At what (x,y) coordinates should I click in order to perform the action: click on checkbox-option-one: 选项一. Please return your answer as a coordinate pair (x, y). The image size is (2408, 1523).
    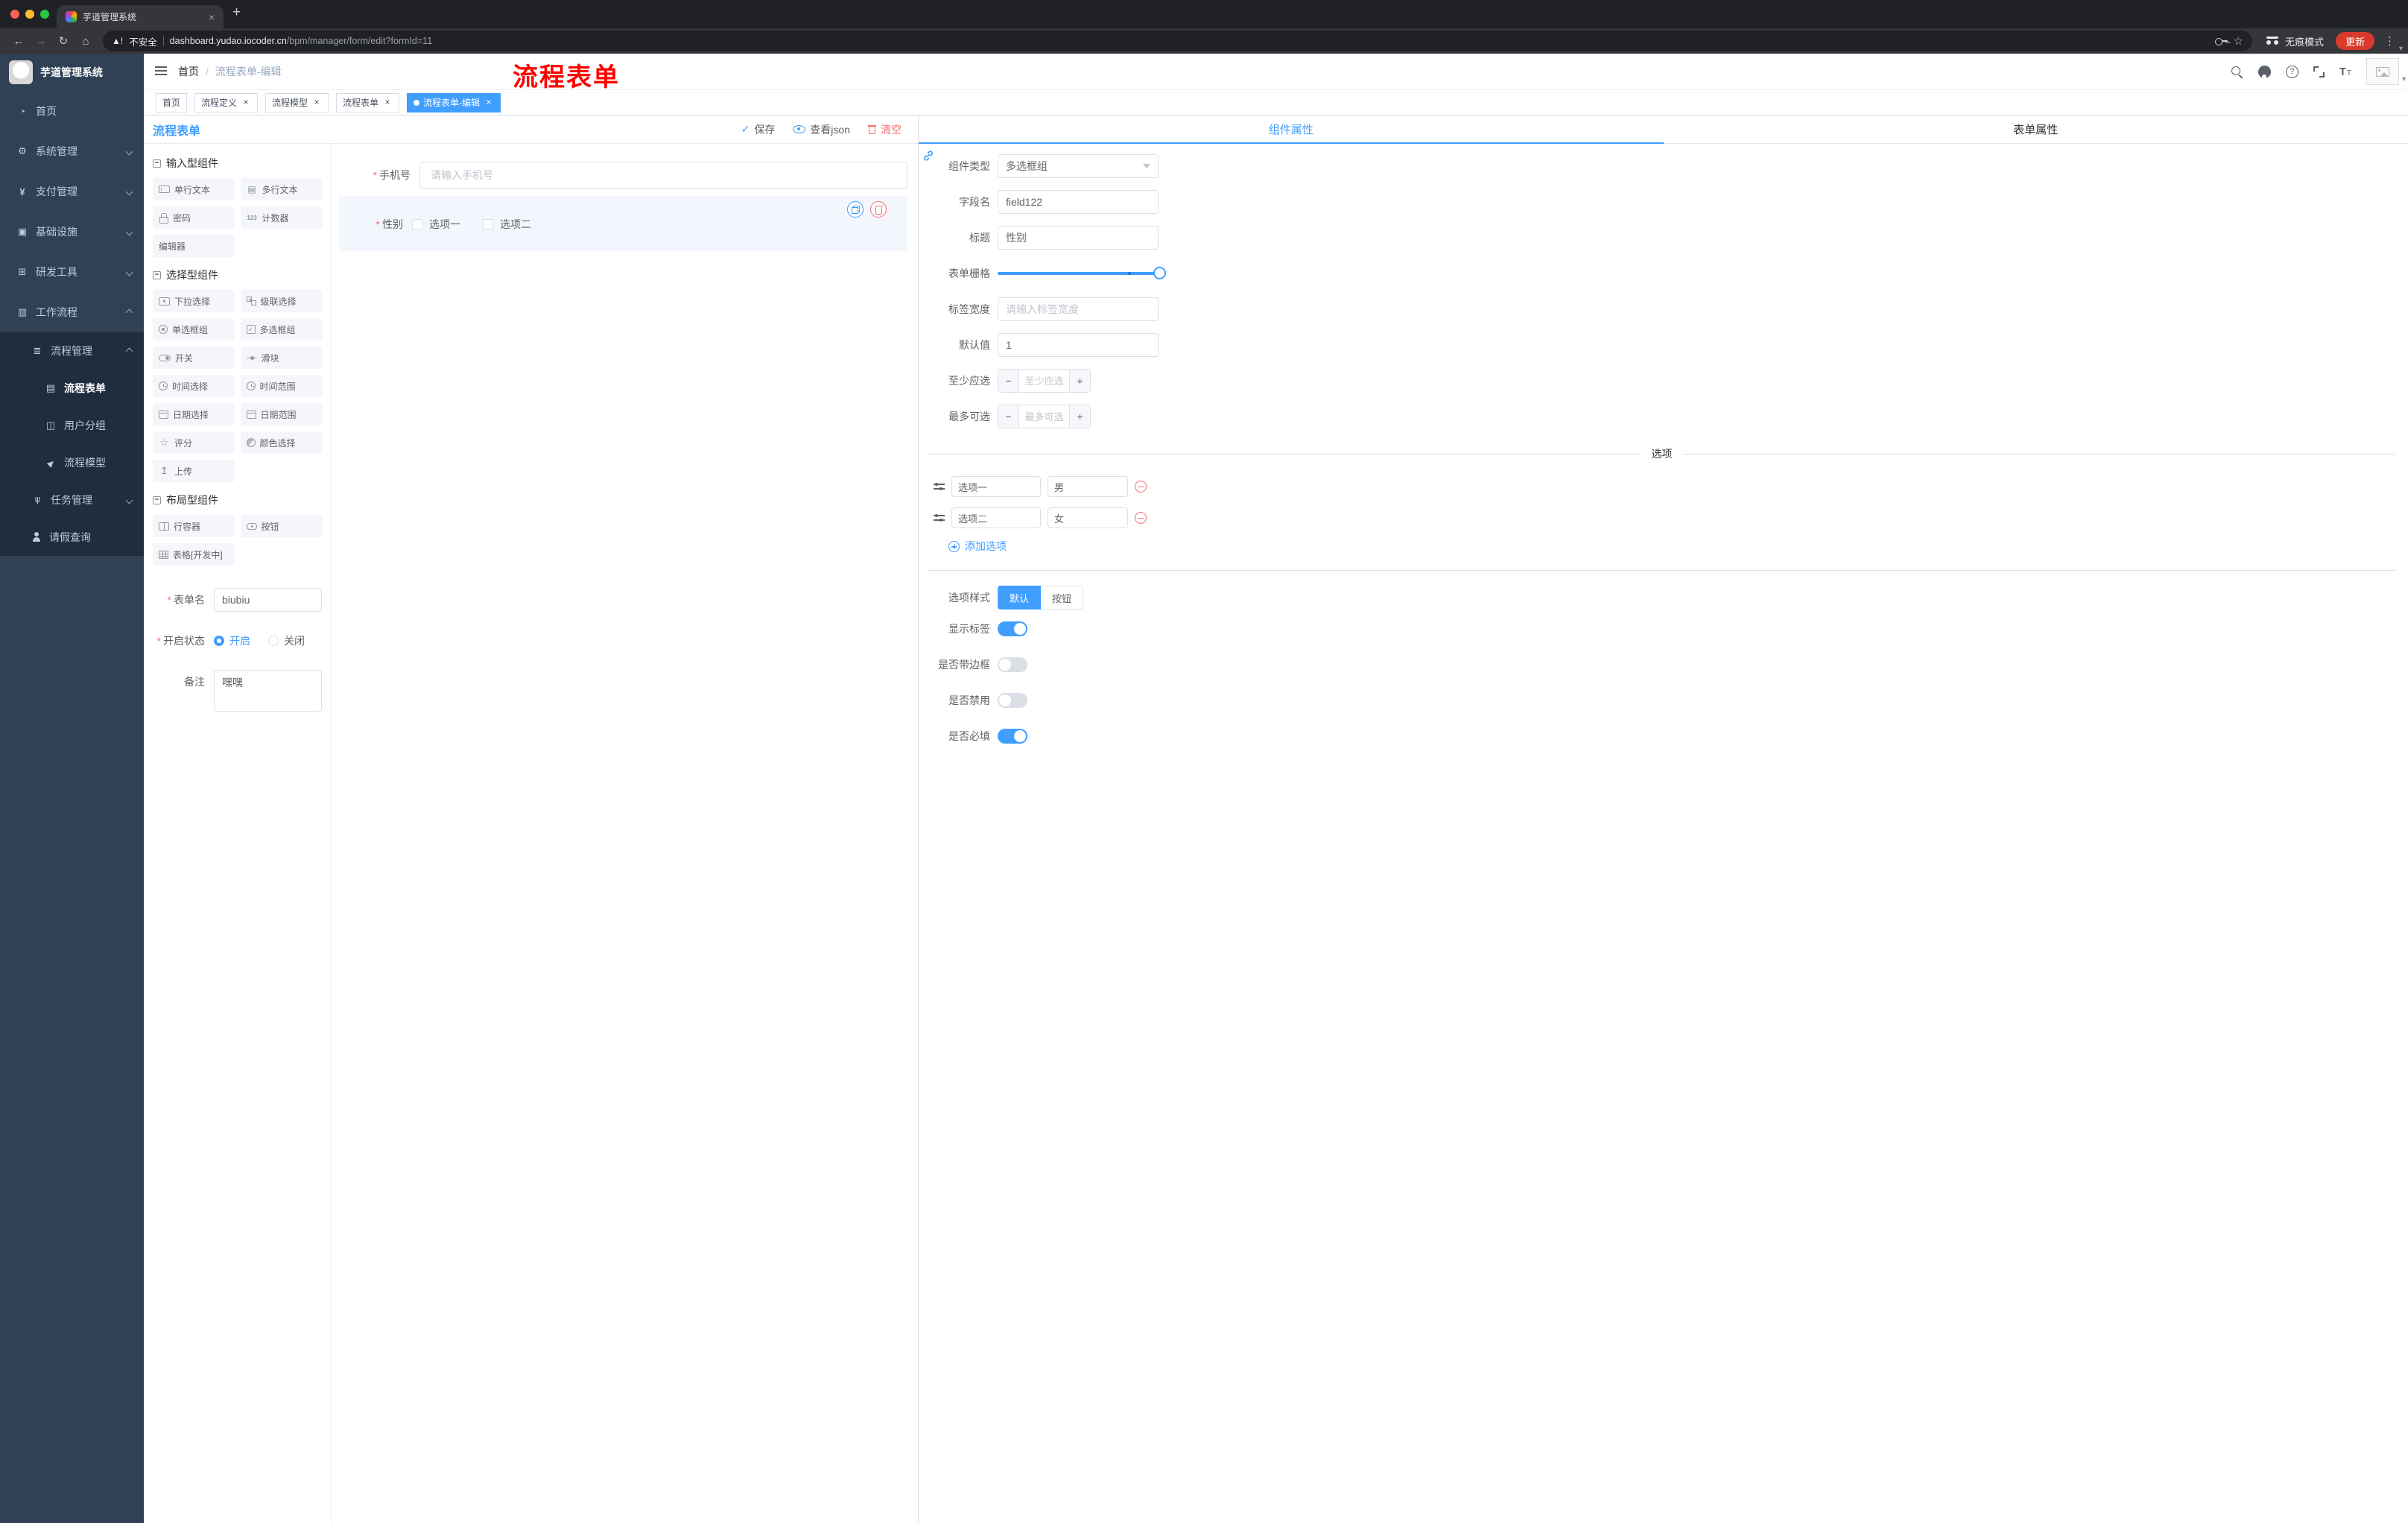
    Looking at the image, I should click on (436, 225).